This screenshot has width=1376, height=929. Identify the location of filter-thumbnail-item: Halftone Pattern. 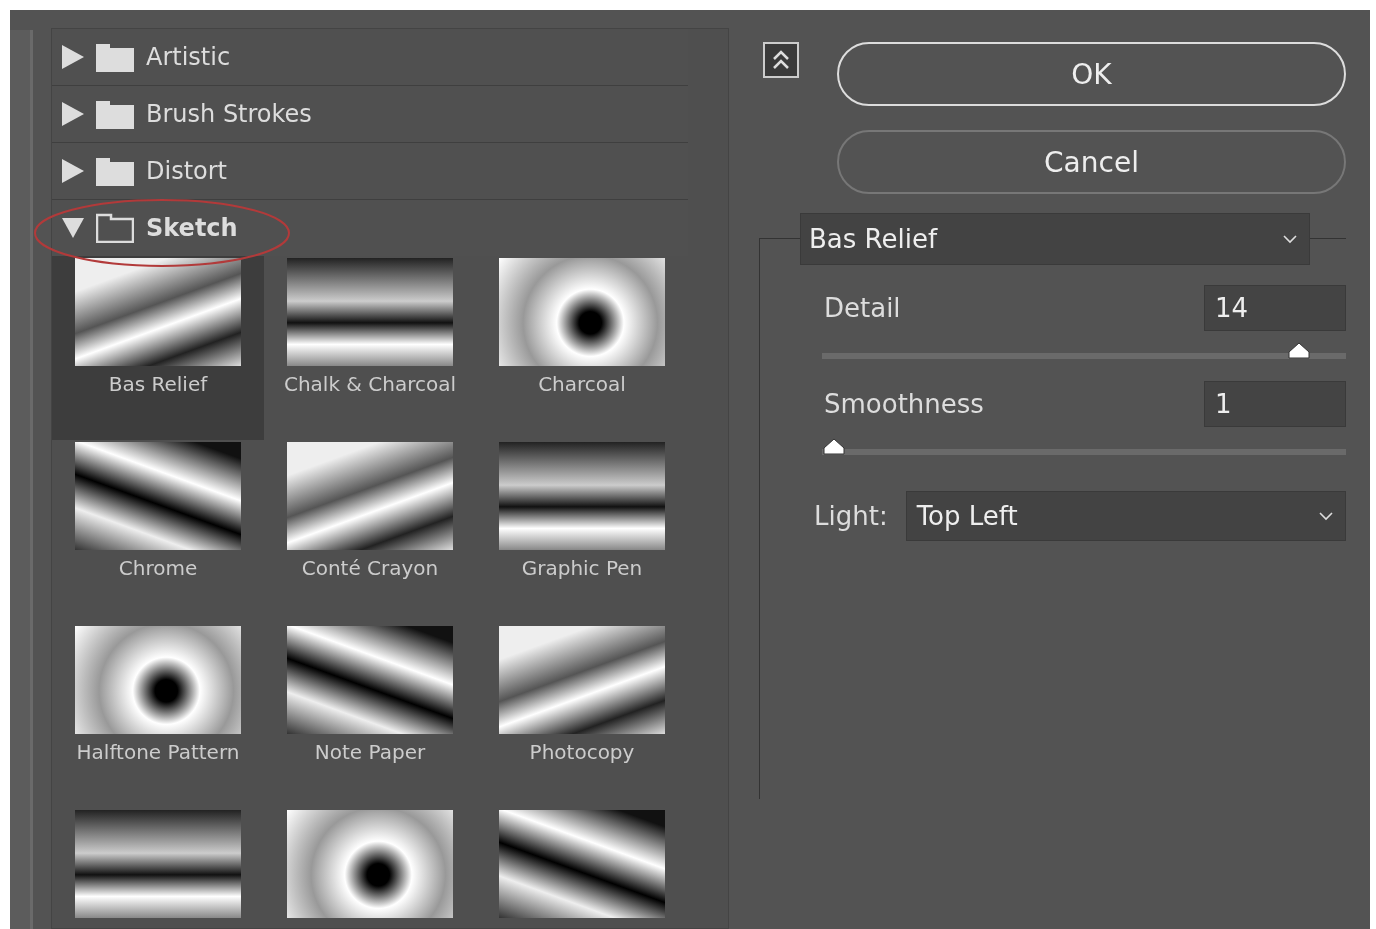
(158, 716).